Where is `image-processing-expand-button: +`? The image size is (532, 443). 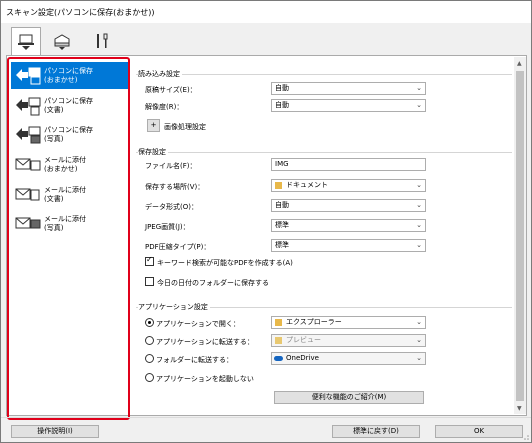
image-processing-expand-button: + is located at coordinates (153, 125).